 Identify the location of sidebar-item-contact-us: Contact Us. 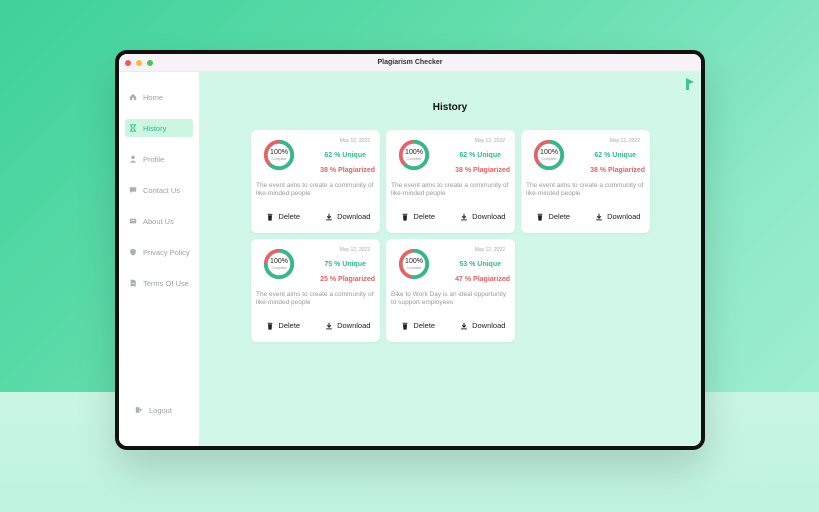
(159, 190).